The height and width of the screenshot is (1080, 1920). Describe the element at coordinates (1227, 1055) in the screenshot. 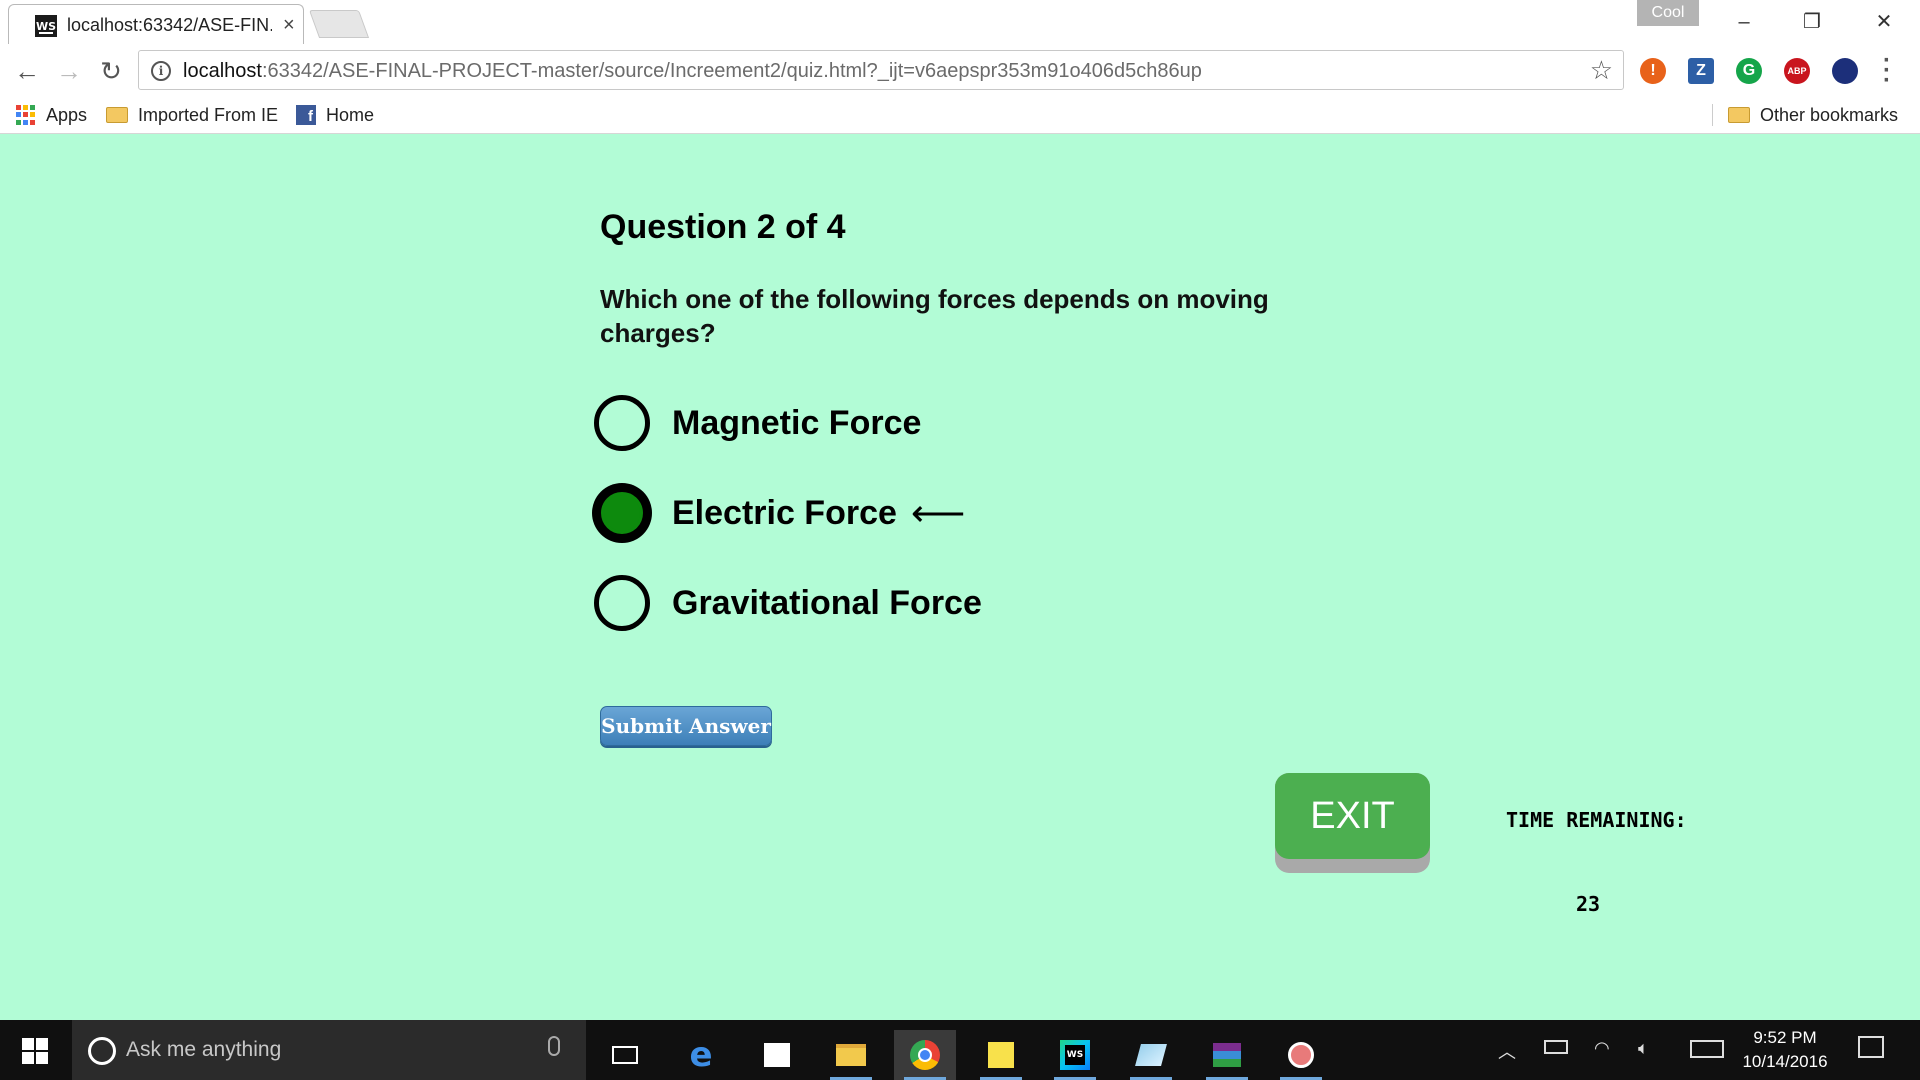

I see `winrar-icon` at that location.